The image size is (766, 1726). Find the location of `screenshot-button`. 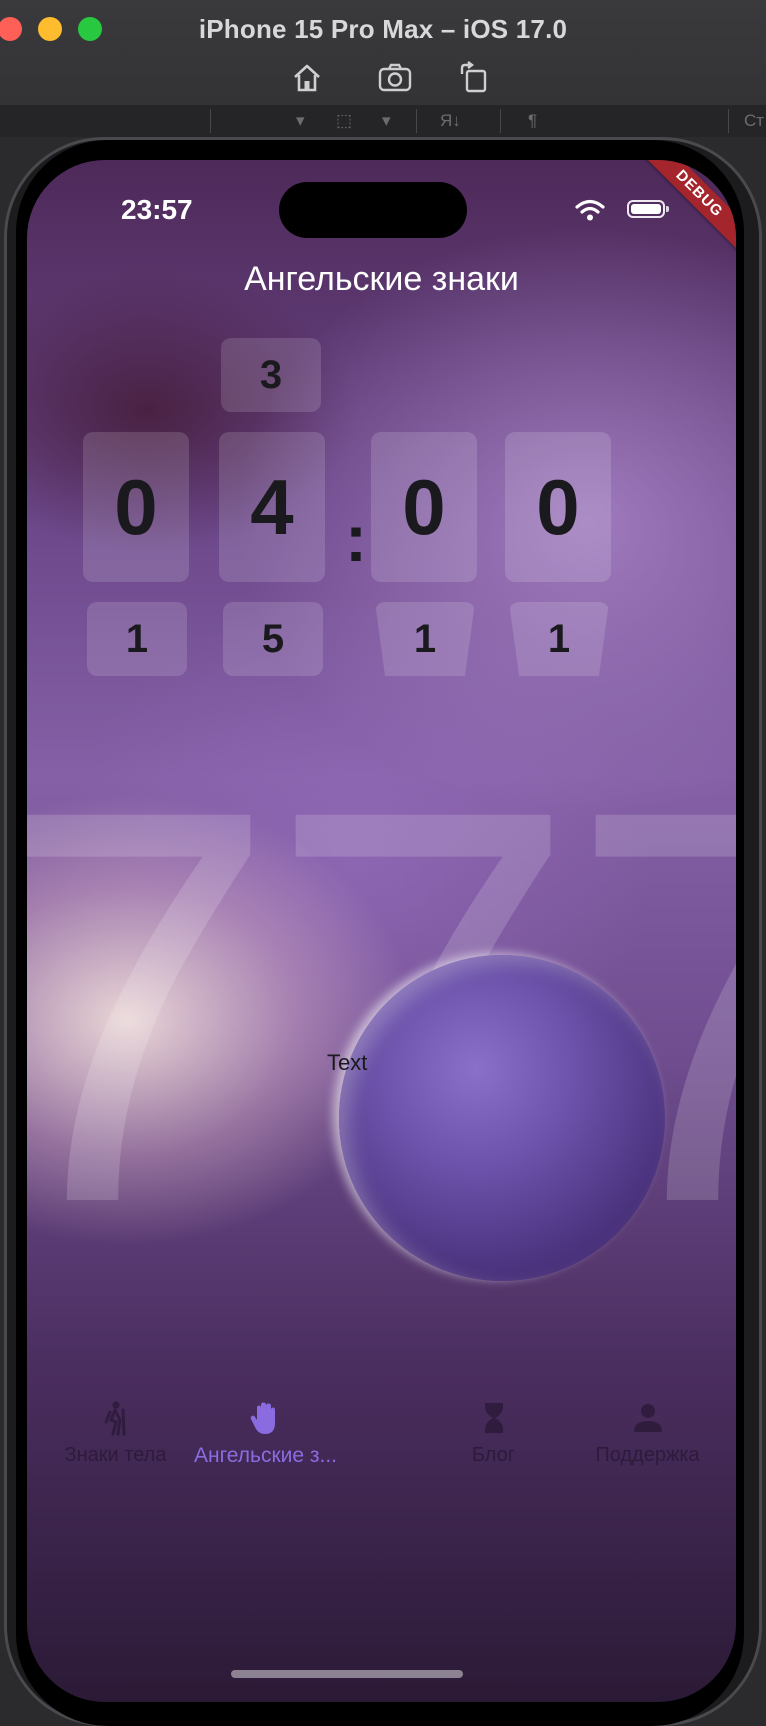

screenshot-button is located at coordinates (395, 78).